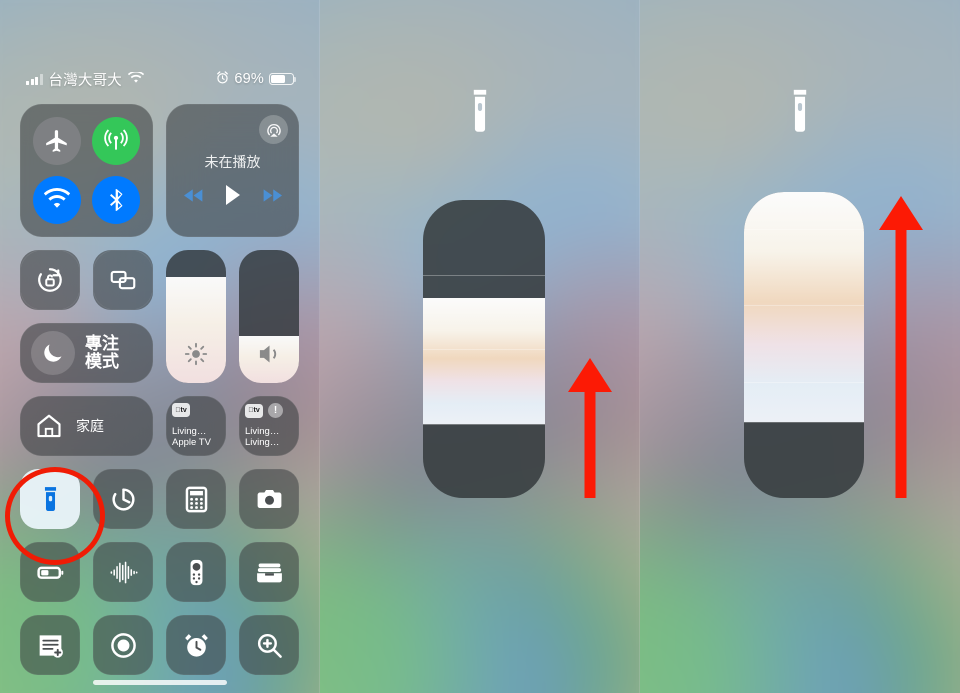  What do you see at coordinates (249, 79) in the screenshot?
I see `battery-percent-label: 69%` at bounding box center [249, 79].